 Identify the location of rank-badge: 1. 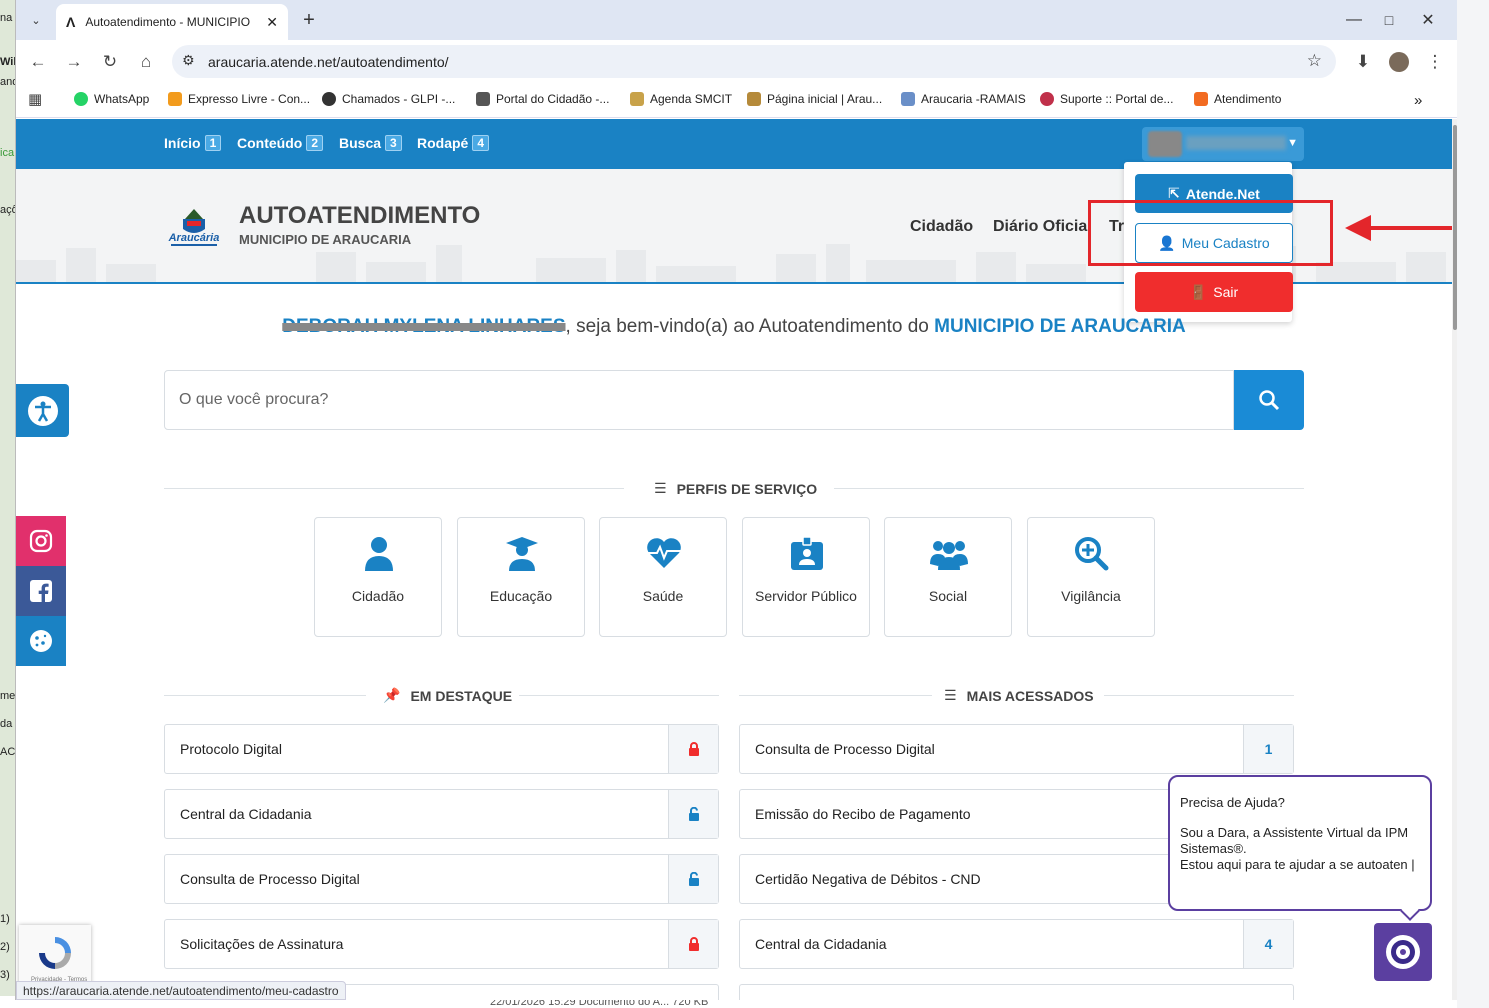
(1268, 749).